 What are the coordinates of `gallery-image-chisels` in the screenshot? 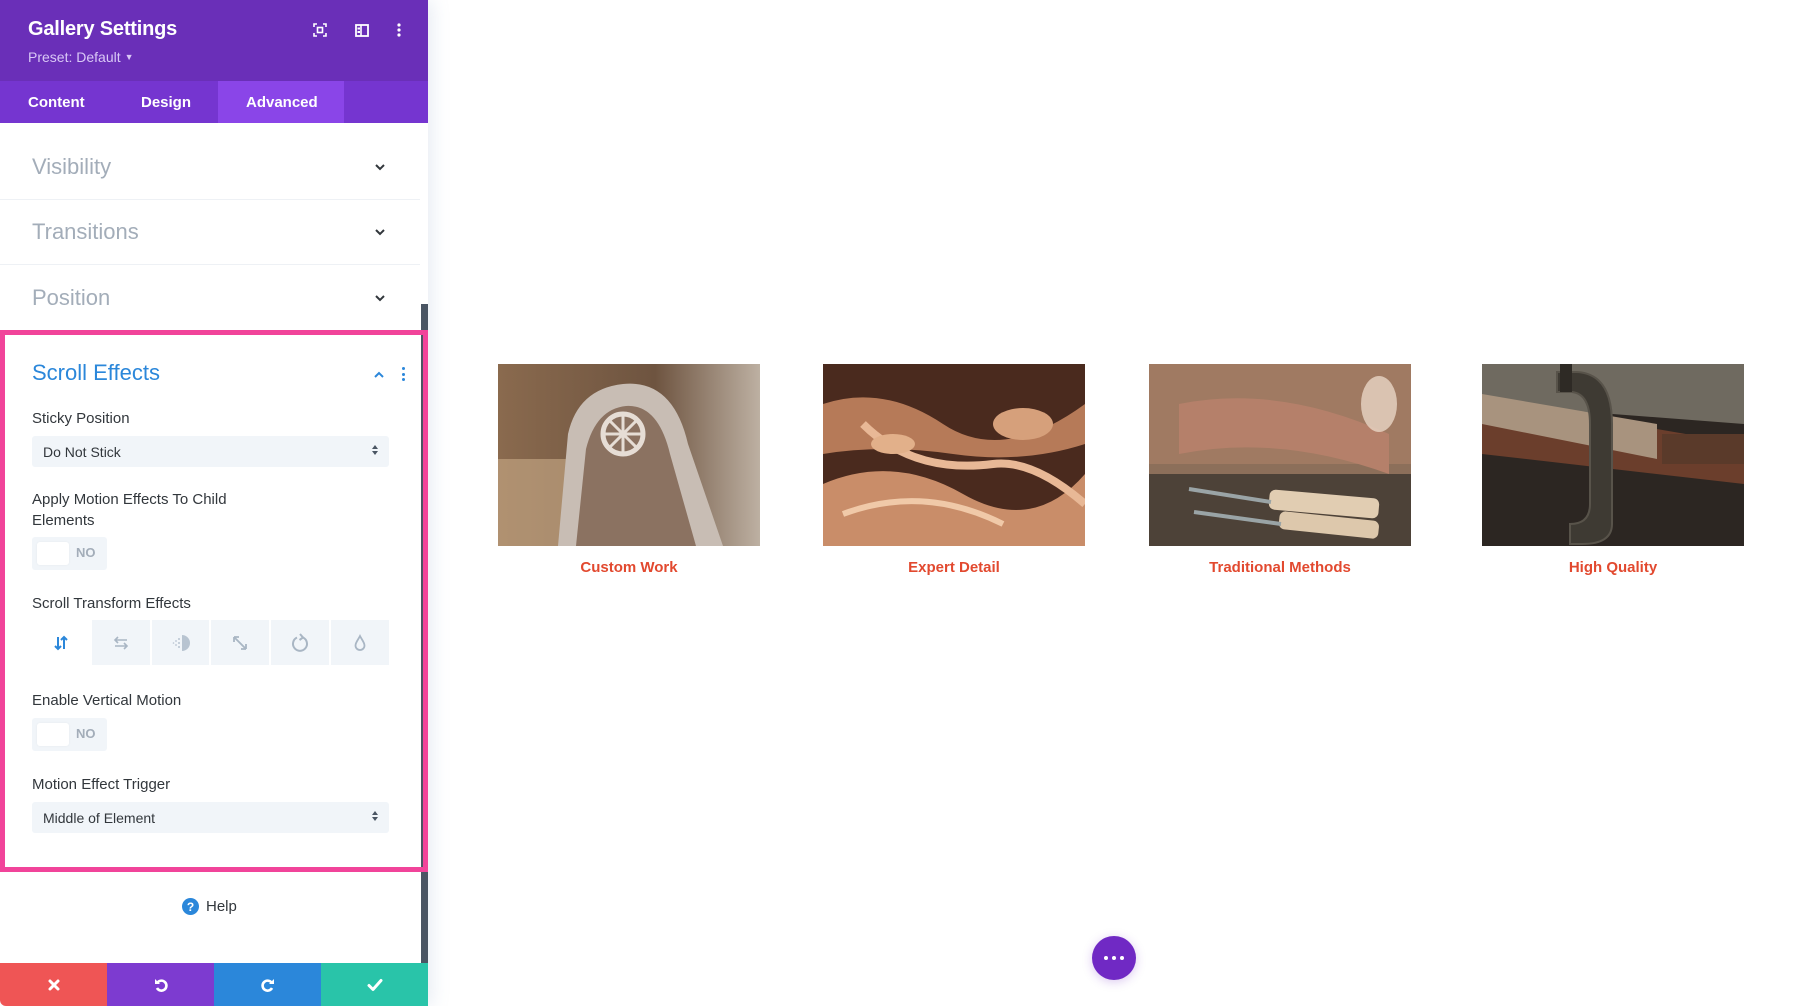 It's located at (1280, 455).